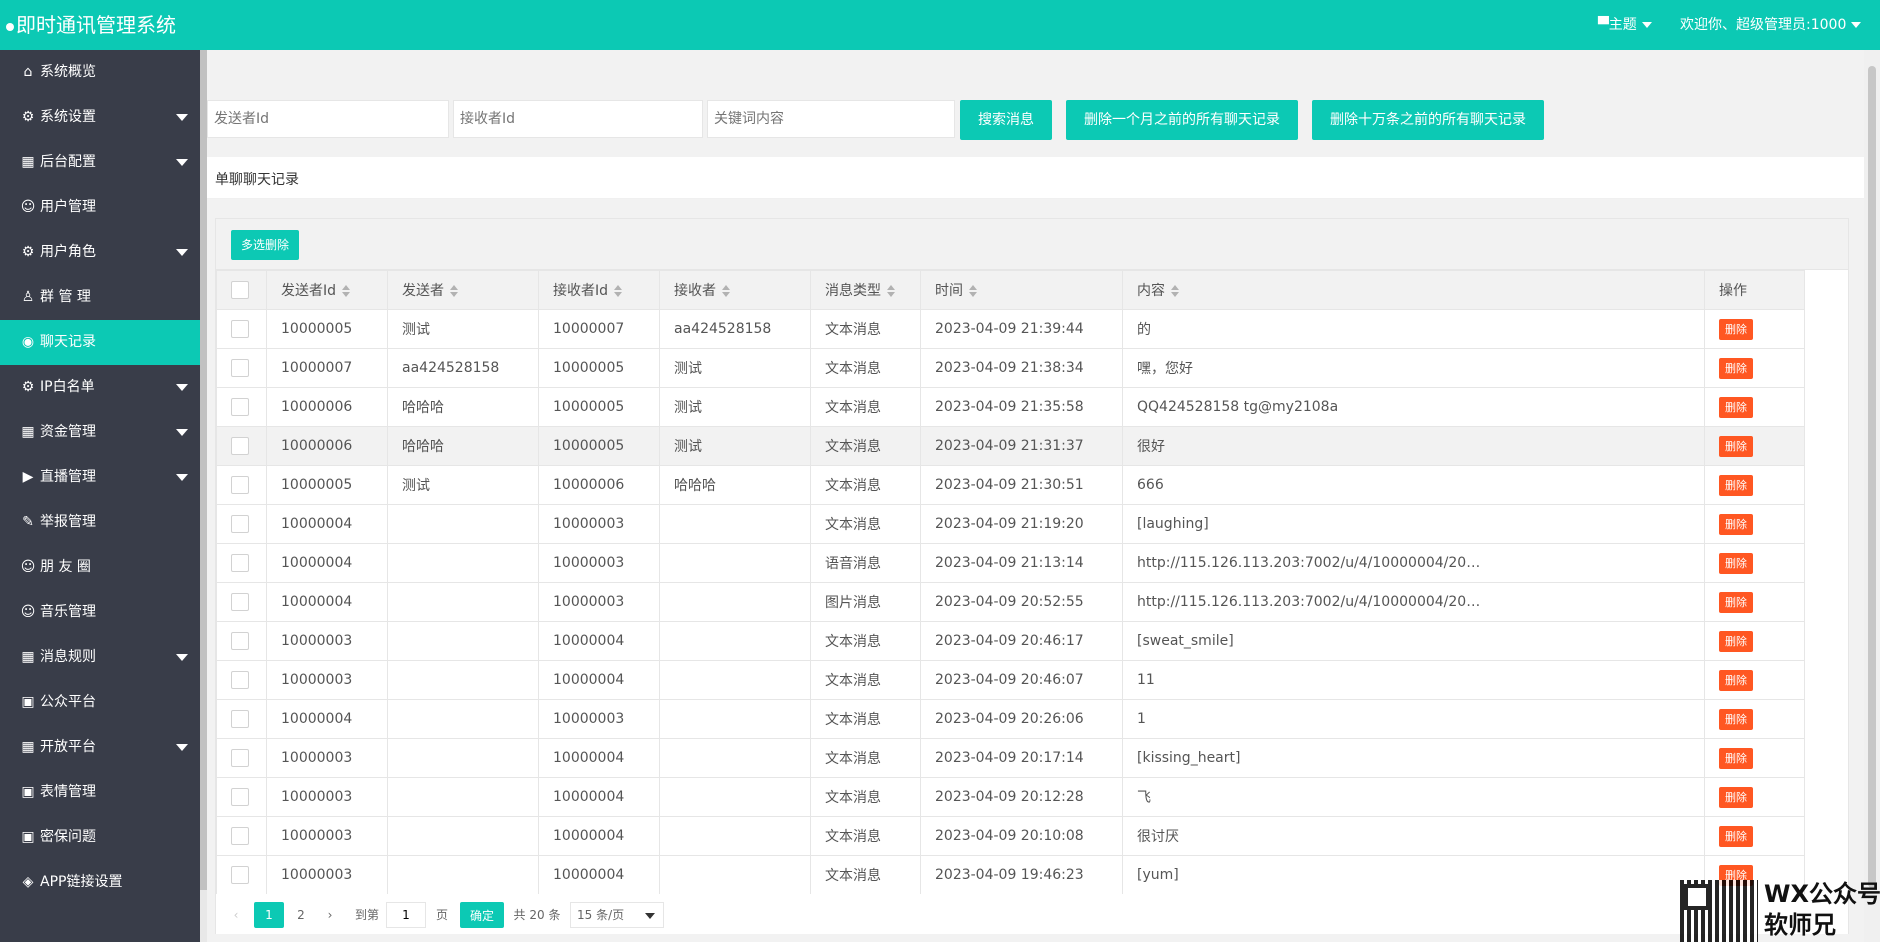 The image size is (1880, 942). Describe the element at coordinates (100, 117) in the screenshot. I see `sidebar-item-1: ⚙ 系统设置` at that location.